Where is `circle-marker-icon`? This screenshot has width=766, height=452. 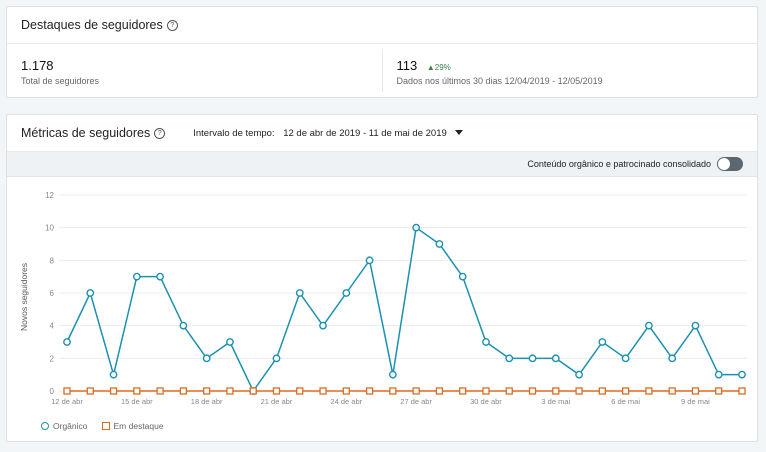 circle-marker-icon is located at coordinates (45, 426).